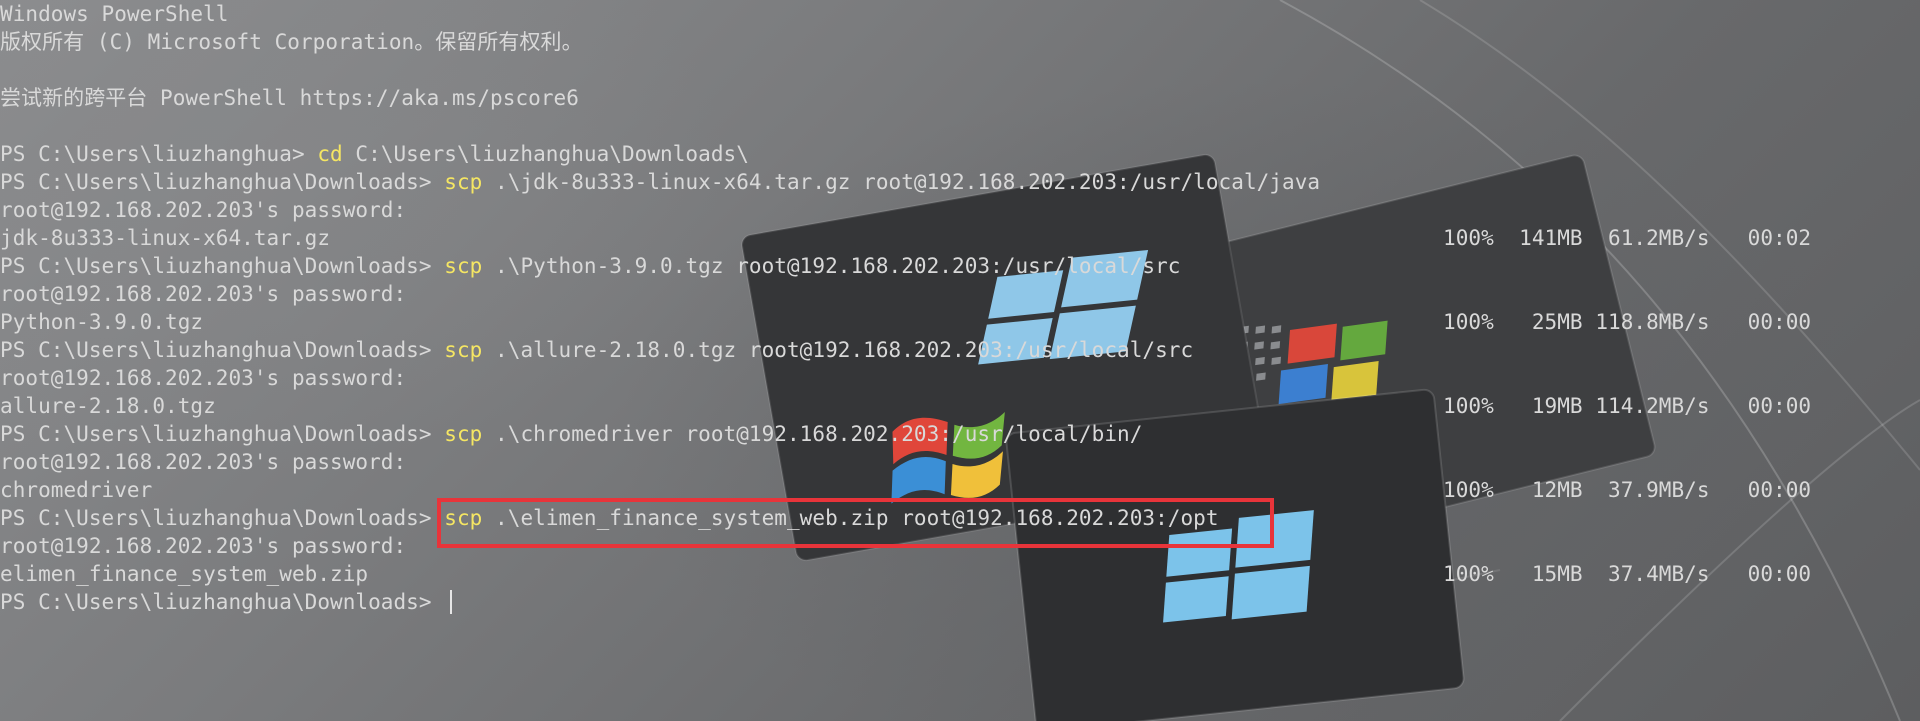 The image size is (1920, 721). I want to click on highlight-annotation-box, so click(855, 523).